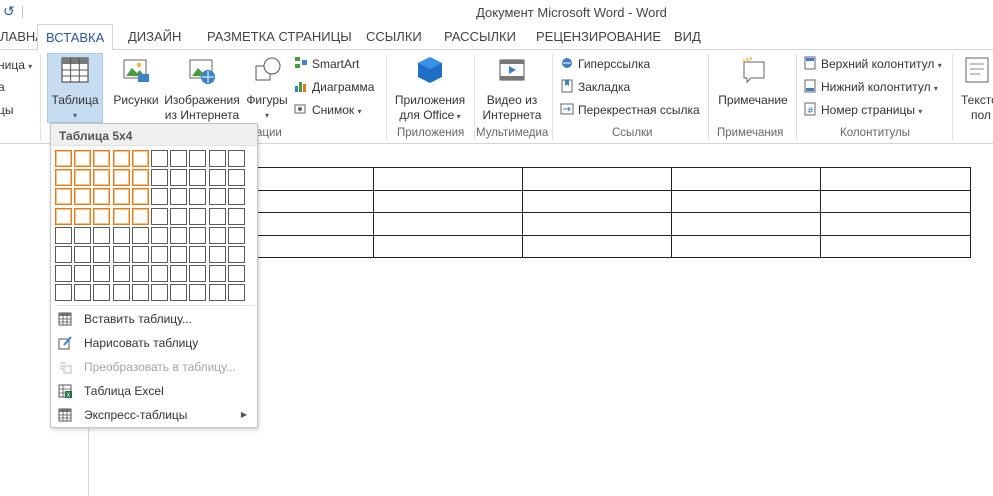 Image resolution: width=993 pixels, height=496 pixels. Describe the element at coordinates (598, 37) in the screenshot. I see `tab-review: РЕЦЕНЗИРОВАНИЕ` at that location.